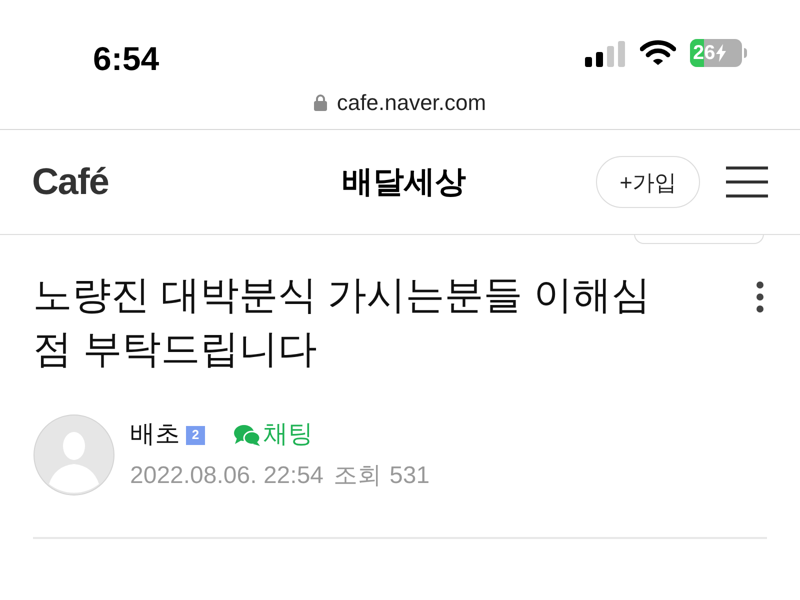 This screenshot has height=600, width=800. Describe the element at coordinates (92, 182) in the screenshot. I see `cafe-logo: Café` at that location.